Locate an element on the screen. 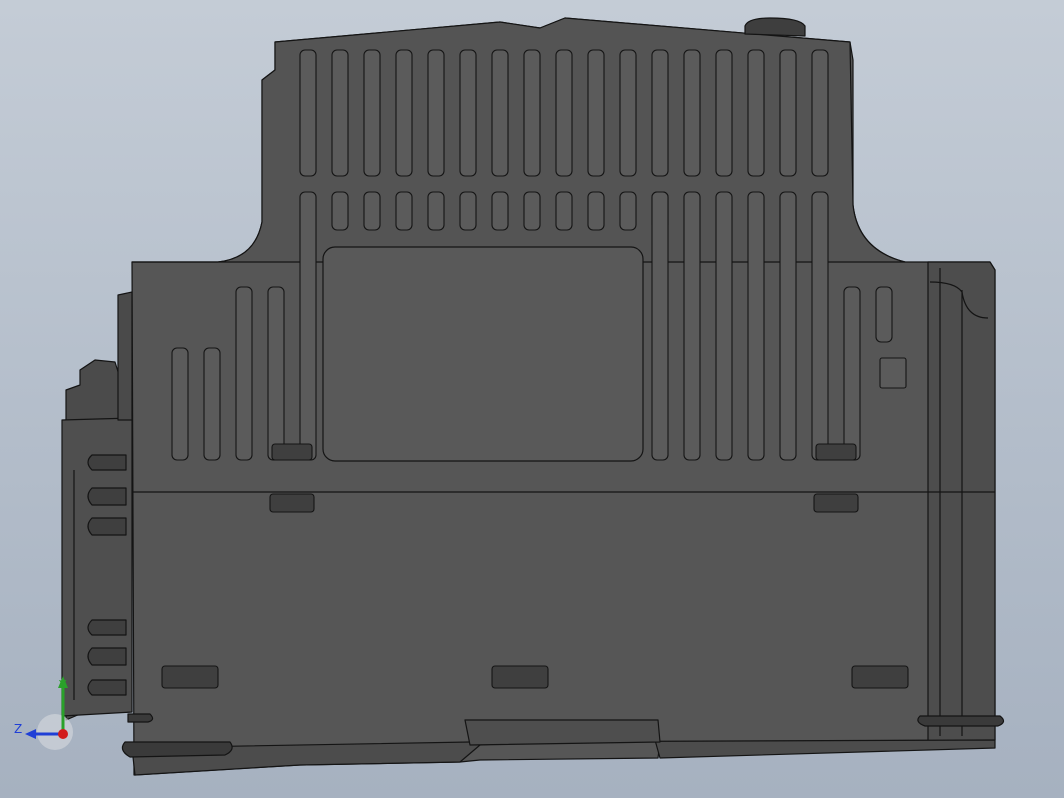 Image resolution: width=1064 pixels, height=798 pixels. display-window is located at coordinates (483, 354).